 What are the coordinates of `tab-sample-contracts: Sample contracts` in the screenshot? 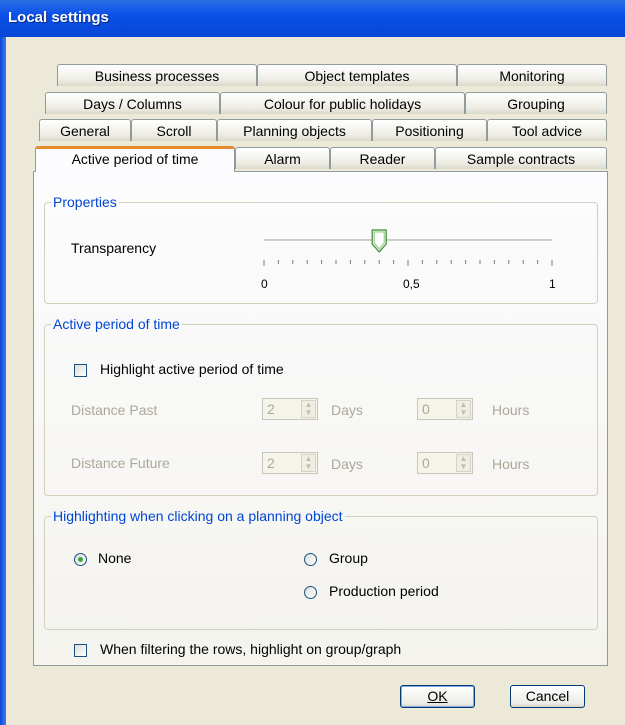 It's located at (521, 158).